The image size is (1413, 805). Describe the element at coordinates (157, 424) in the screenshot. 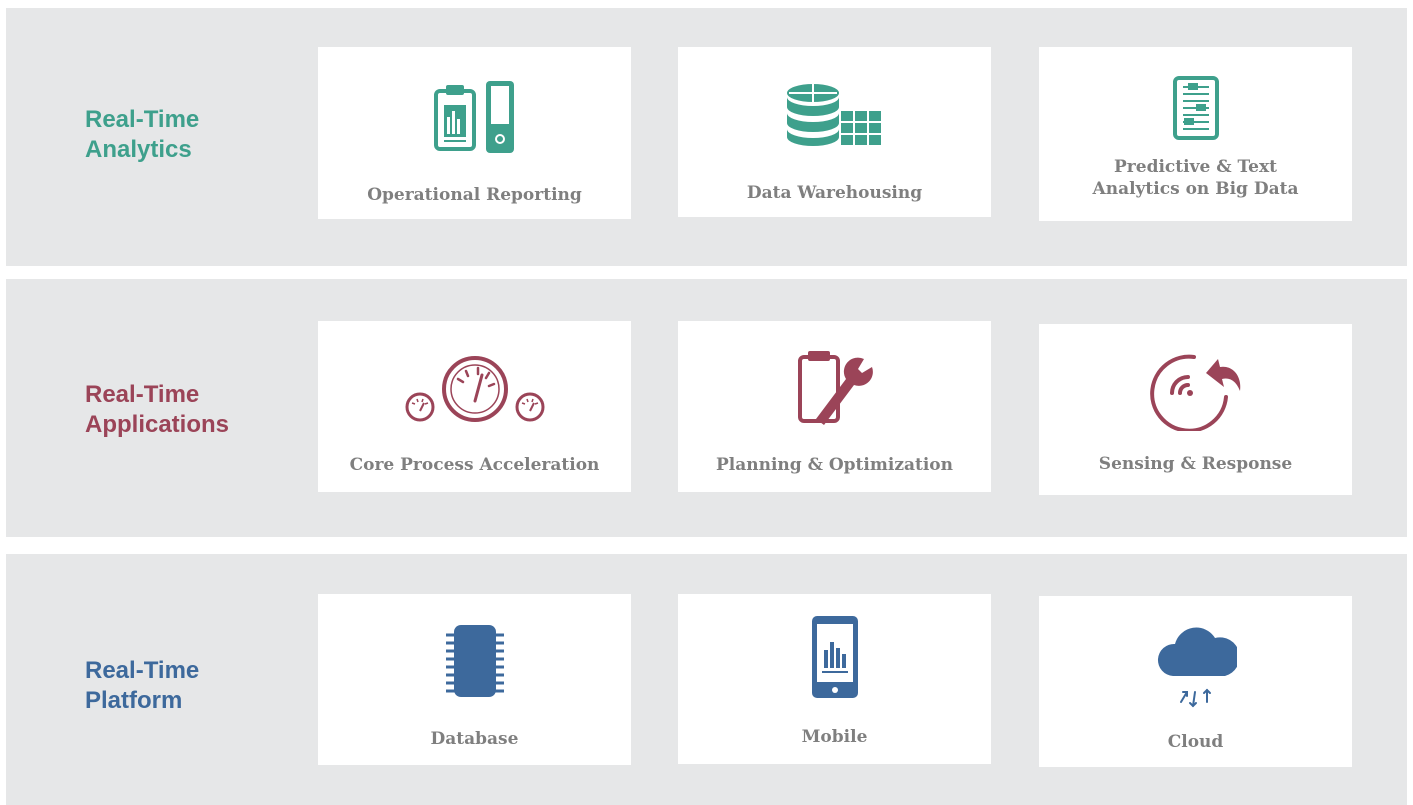

I see `band-title-line2: Applications` at that location.